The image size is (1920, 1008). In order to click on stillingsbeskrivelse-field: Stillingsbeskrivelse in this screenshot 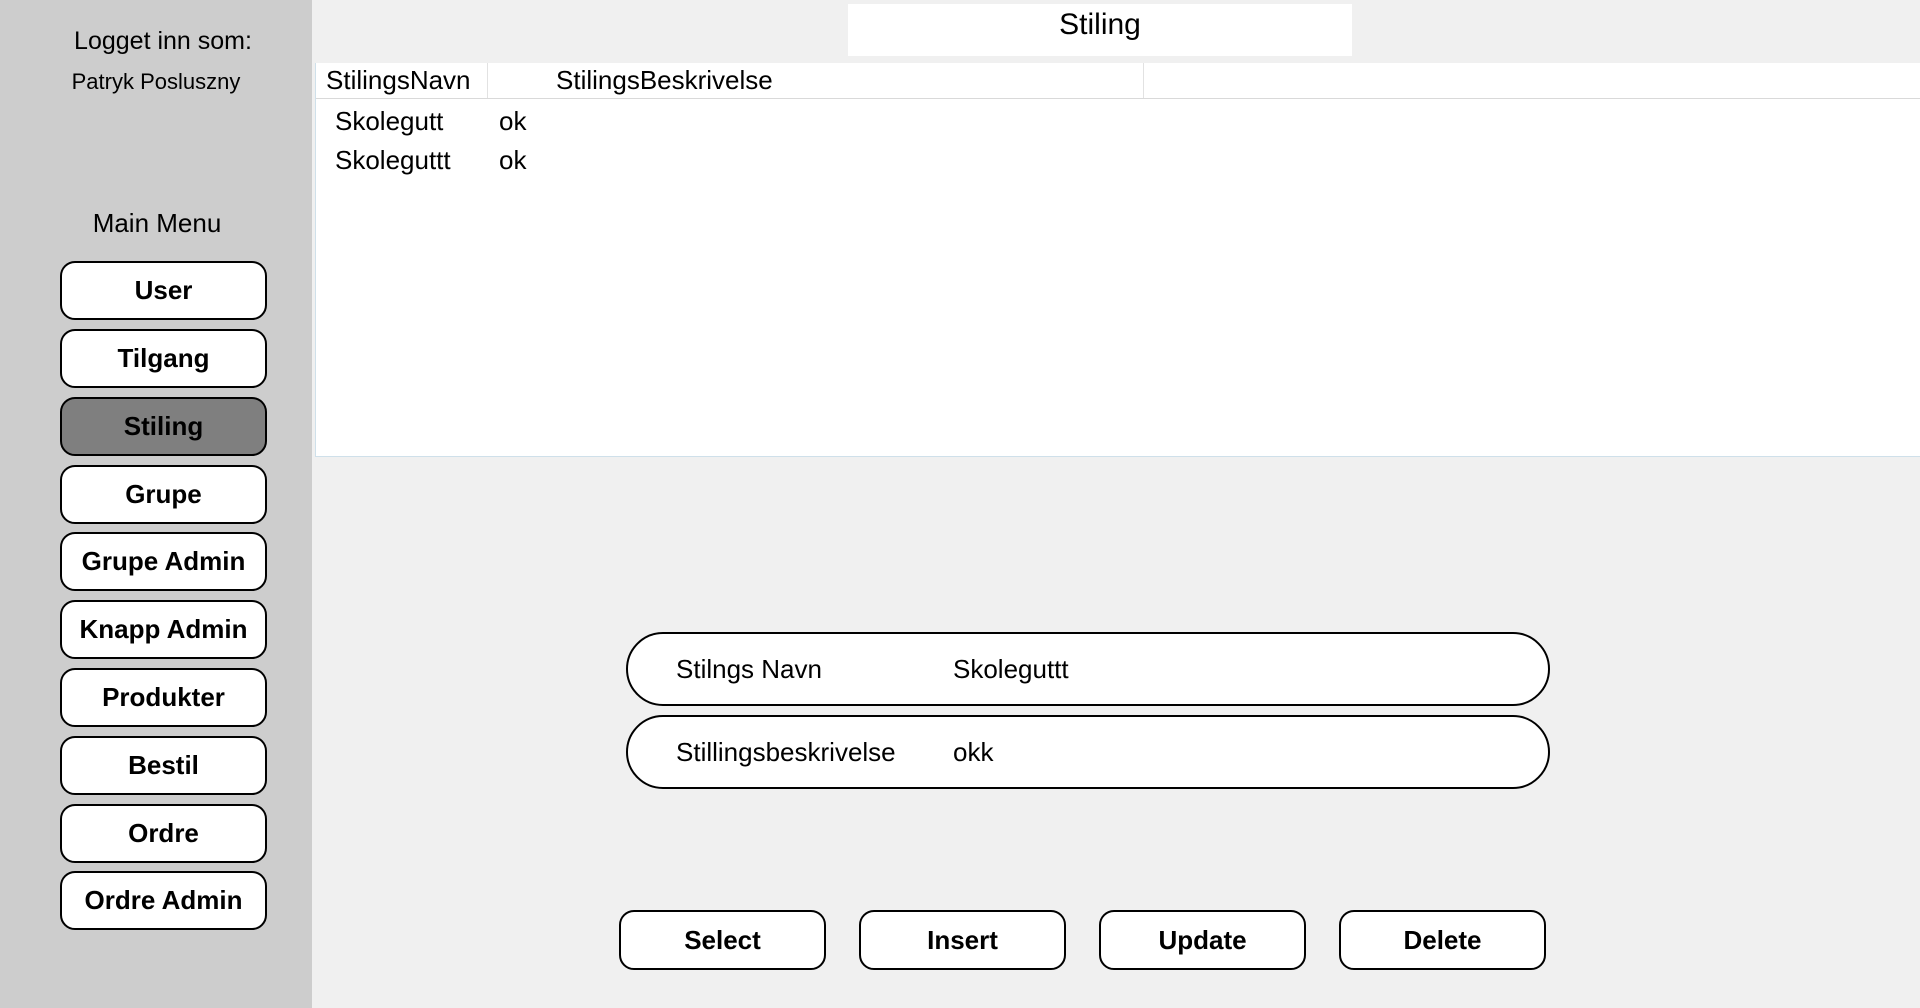, I will do `click(1088, 752)`.